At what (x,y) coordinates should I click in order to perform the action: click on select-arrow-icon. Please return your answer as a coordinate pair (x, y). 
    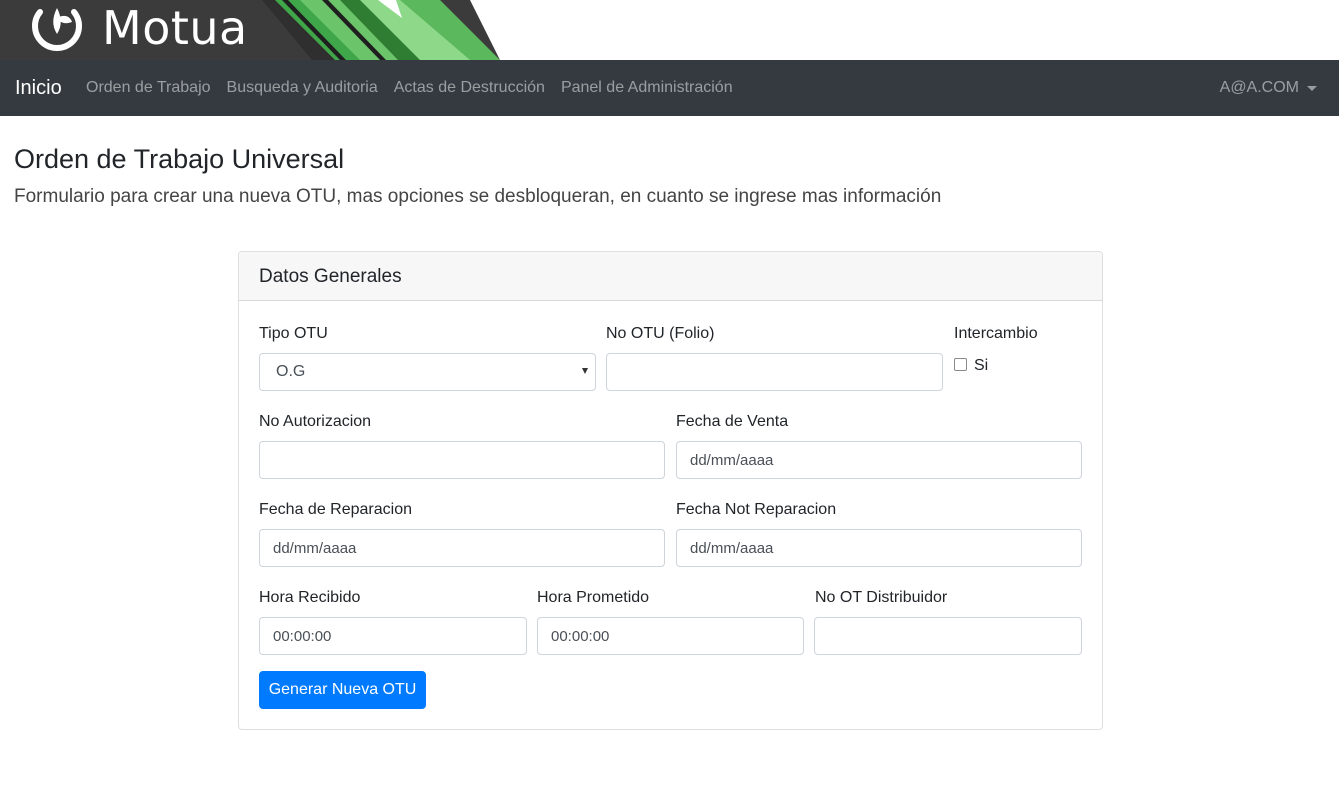
    Looking at the image, I should click on (585, 371).